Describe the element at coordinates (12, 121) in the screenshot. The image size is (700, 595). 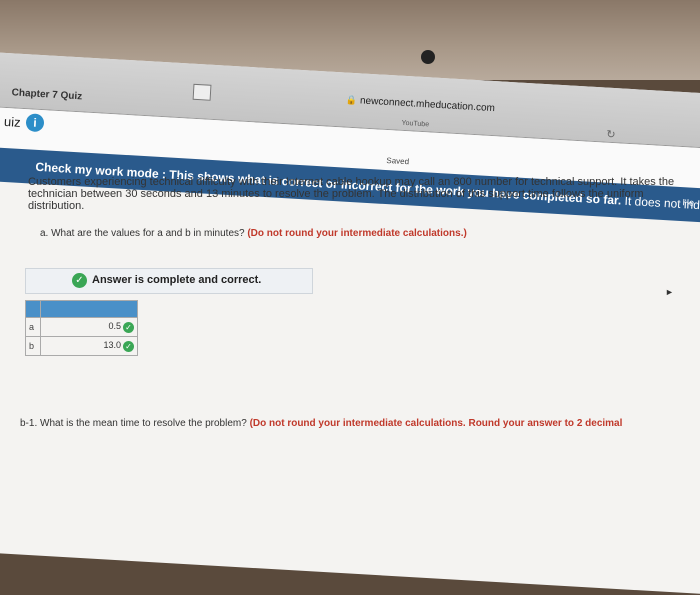
I see `quiz-label: uiz` at that location.